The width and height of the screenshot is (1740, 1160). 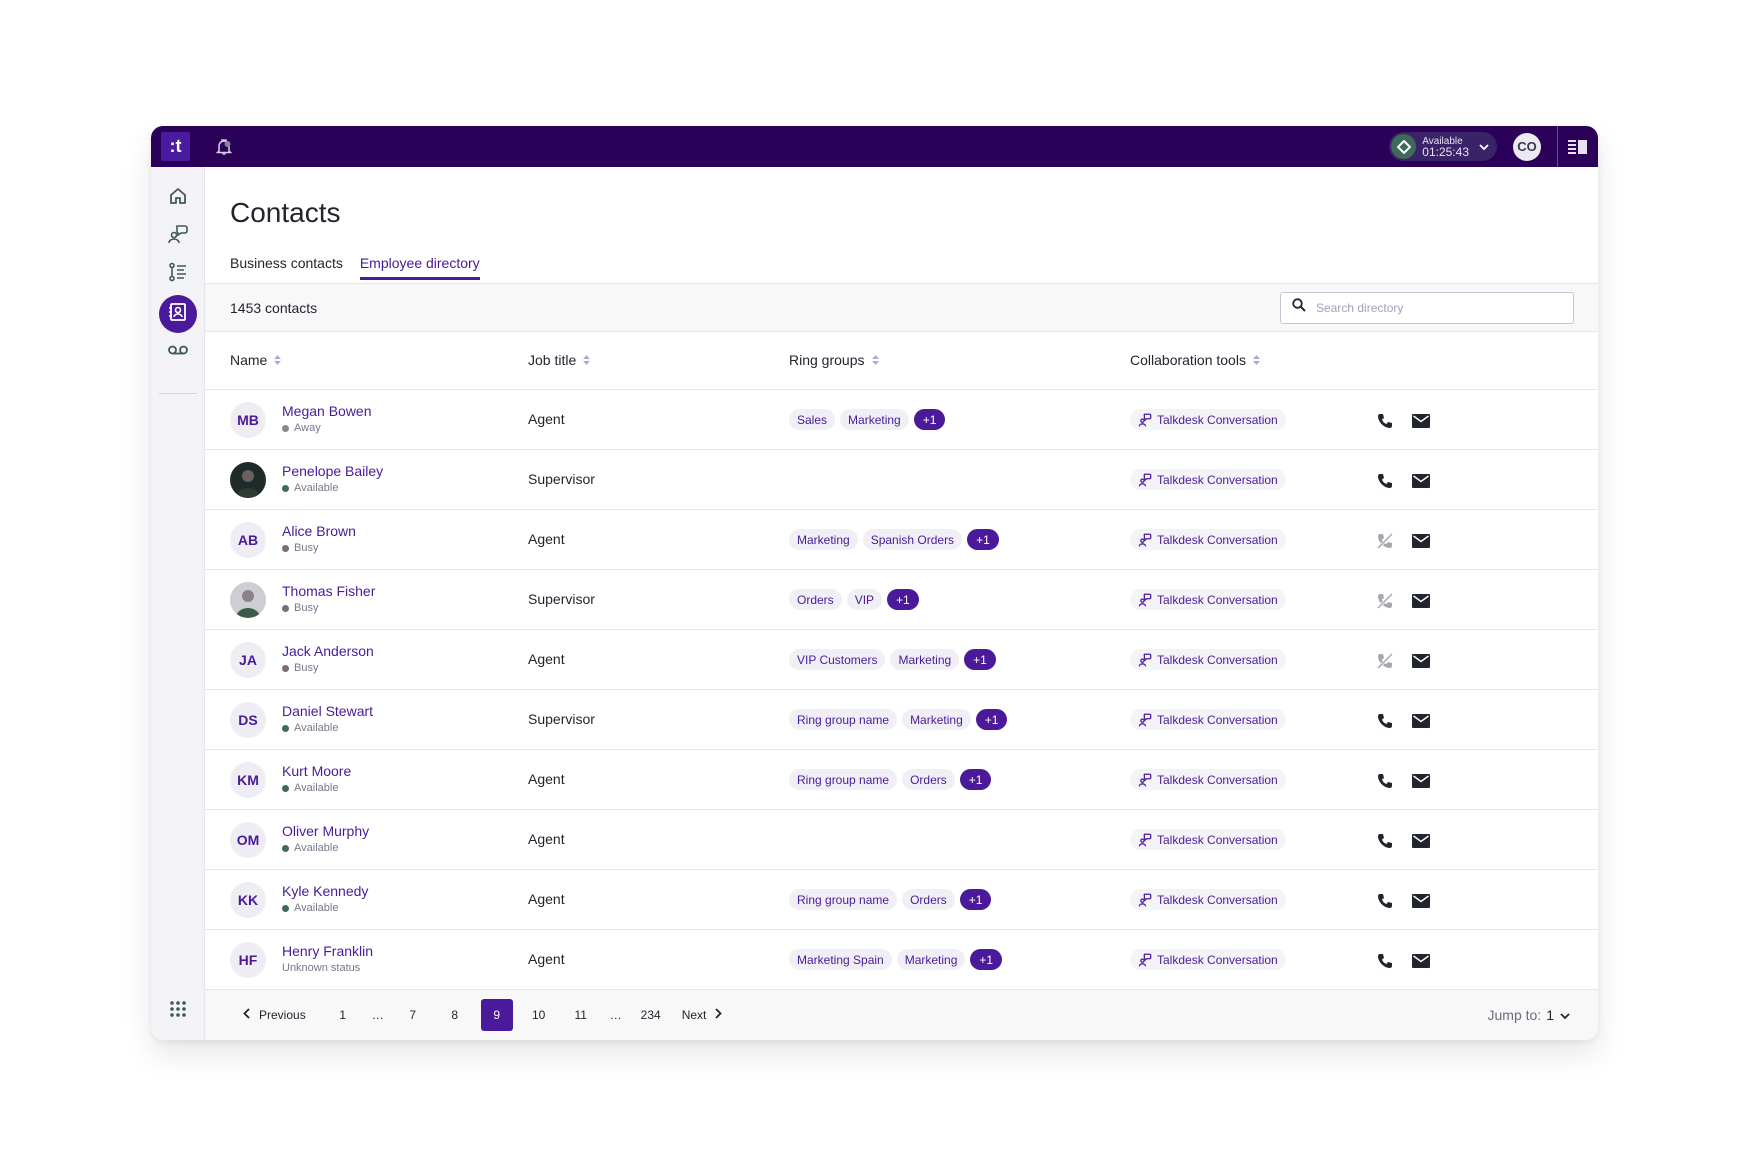 What do you see at coordinates (1195, 360) in the screenshot?
I see `column-header-collaboration-tools: Collaboration tools` at bounding box center [1195, 360].